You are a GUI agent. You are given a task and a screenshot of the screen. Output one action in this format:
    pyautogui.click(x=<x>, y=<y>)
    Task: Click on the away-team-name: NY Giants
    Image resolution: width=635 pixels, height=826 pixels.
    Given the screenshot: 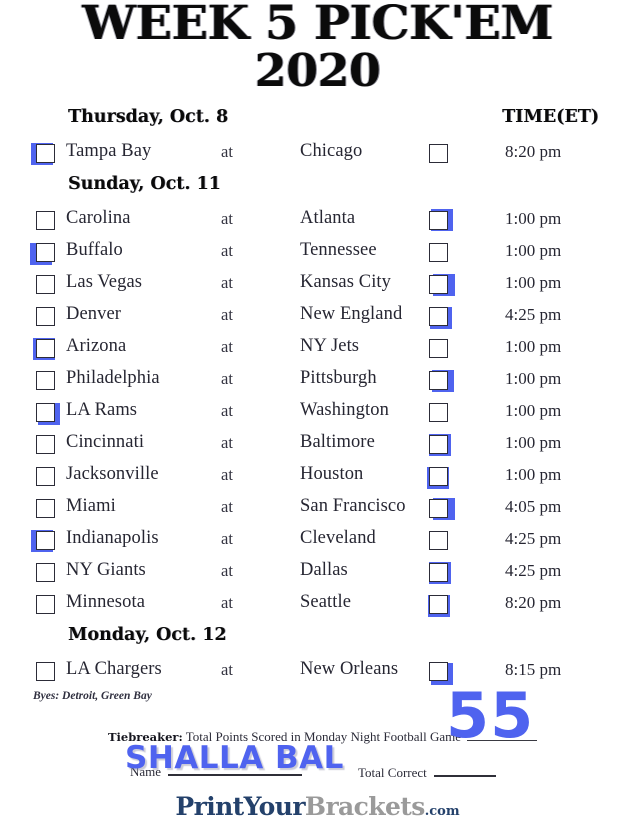 What is the action you would take?
    pyautogui.click(x=106, y=570)
    